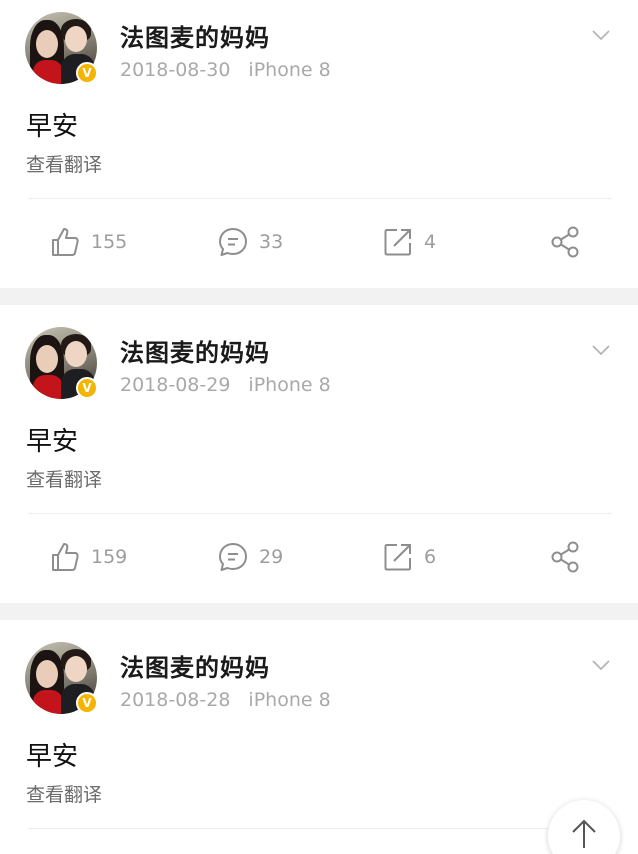 The height and width of the screenshot is (854, 638). I want to click on arrow-up-icon, so click(584, 833).